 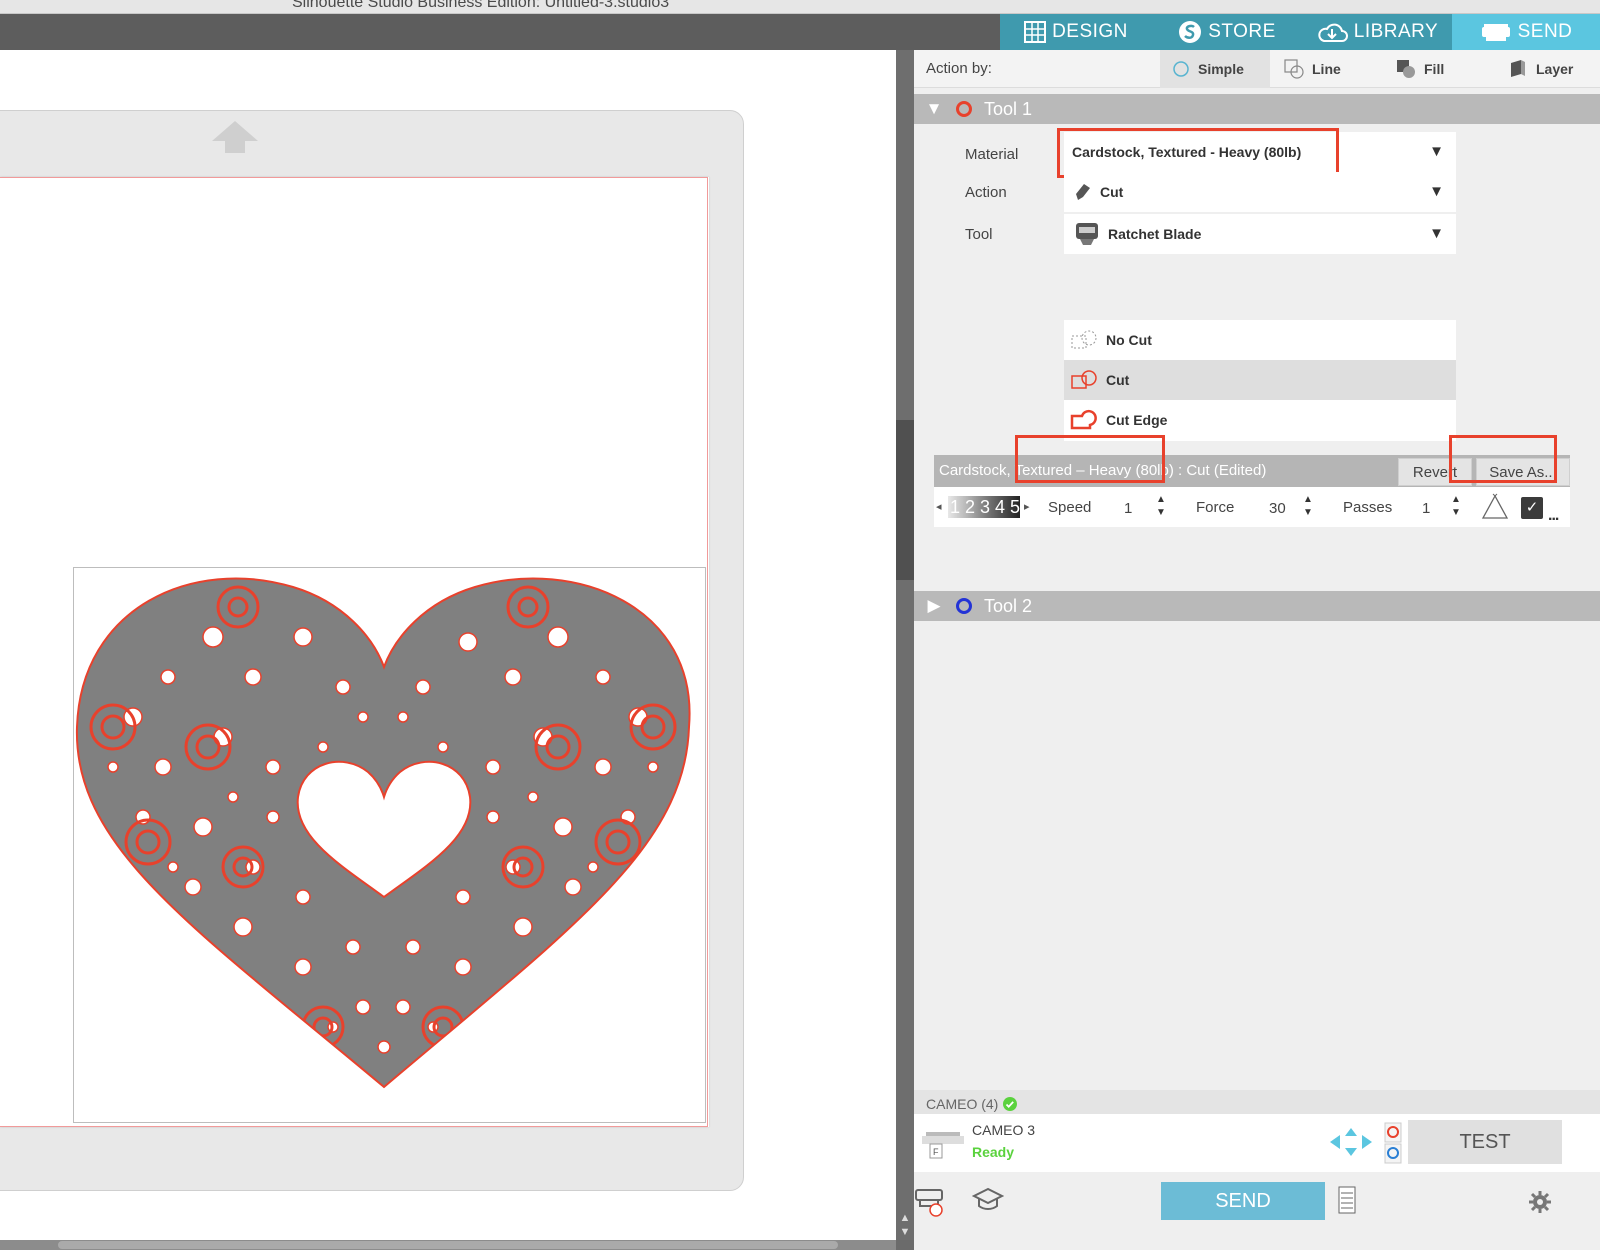 What do you see at coordinates (905, 500) in the screenshot?
I see `vertical-scroll-thumb` at bounding box center [905, 500].